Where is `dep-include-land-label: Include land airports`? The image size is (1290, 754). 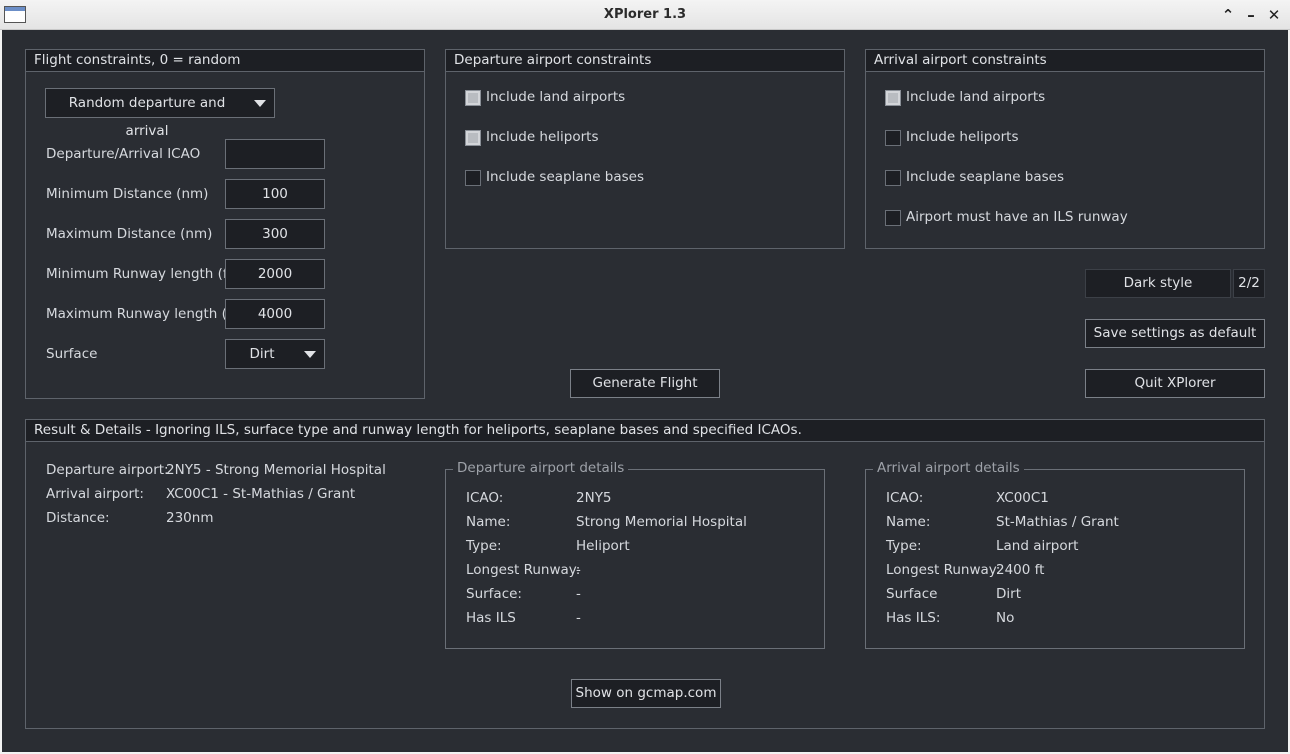
dep-include-land-label: Include land airports is located at coordinates (556, 97).